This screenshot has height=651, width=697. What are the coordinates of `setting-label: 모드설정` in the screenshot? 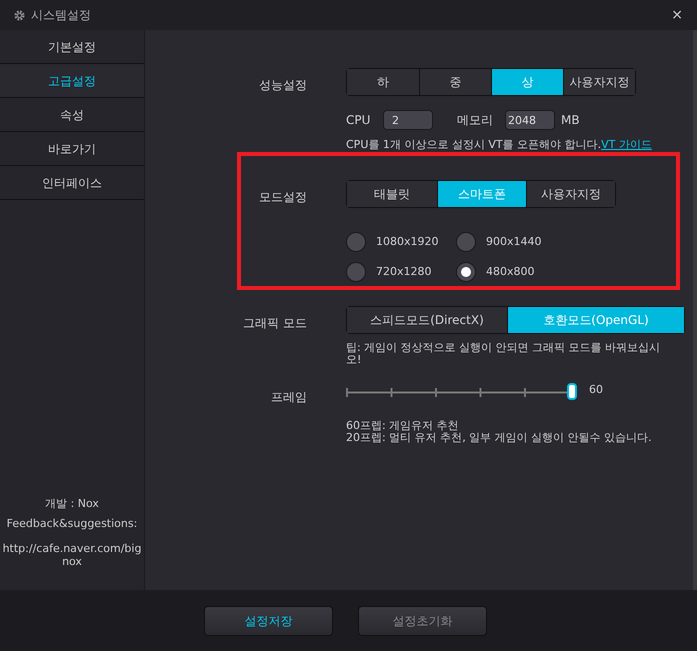 It's located at (283, 197).